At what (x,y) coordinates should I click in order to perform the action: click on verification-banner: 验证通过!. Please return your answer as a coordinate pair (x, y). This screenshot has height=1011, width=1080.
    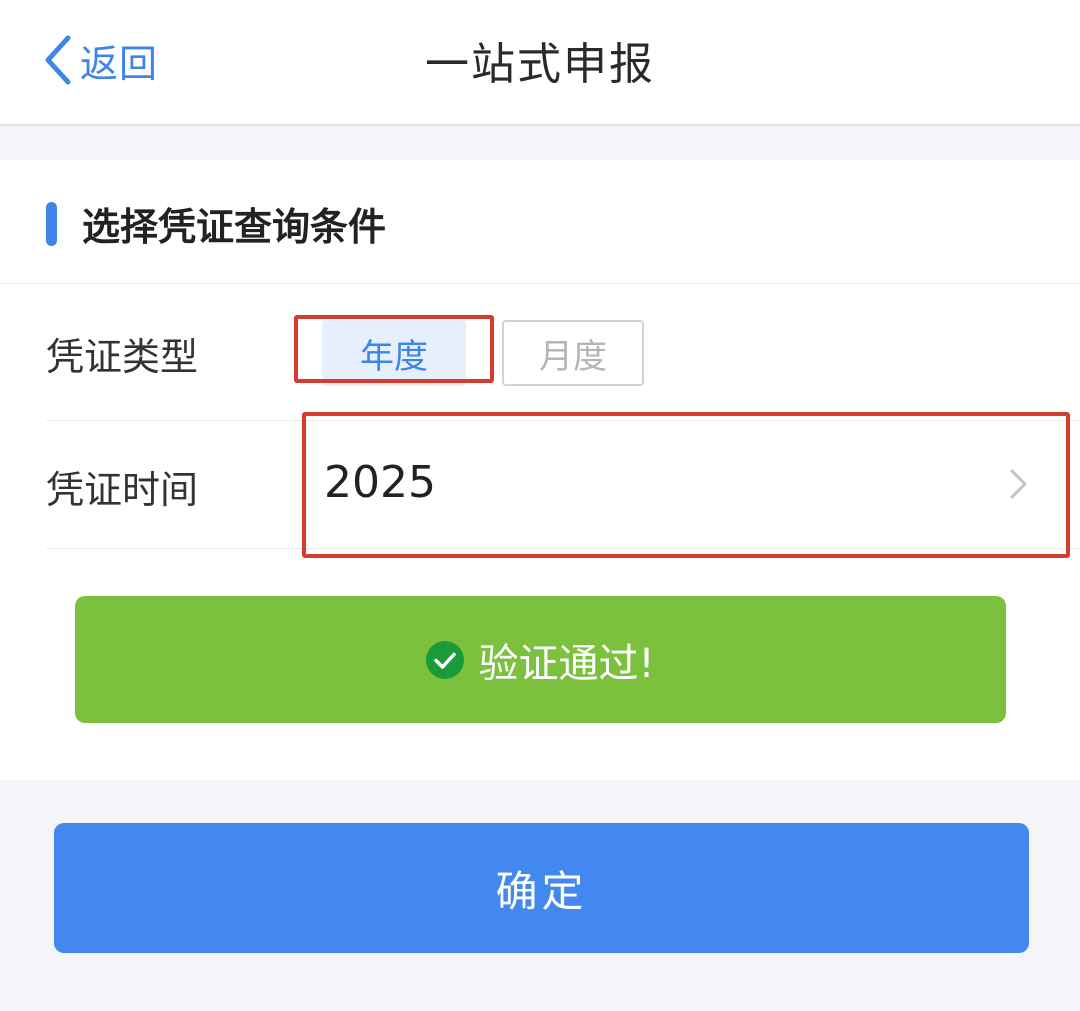
    Looking at the image, I should click on (540, 659).